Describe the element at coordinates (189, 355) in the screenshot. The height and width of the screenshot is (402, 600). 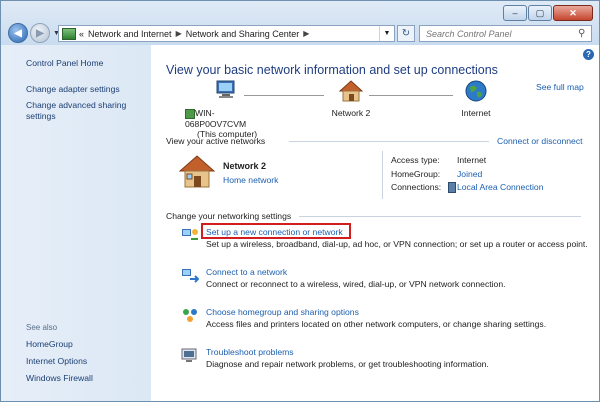
I see `troubleshoot-icon` at that location.